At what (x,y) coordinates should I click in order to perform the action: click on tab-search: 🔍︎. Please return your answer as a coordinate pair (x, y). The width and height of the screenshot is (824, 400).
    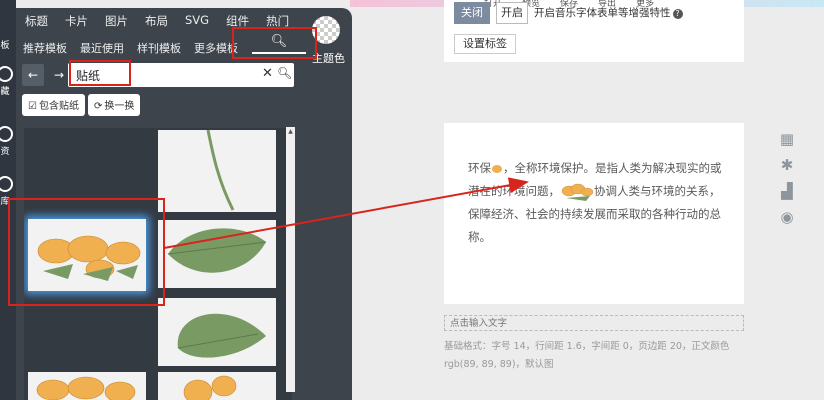
    Looking at the image, I should click on (279, 42).